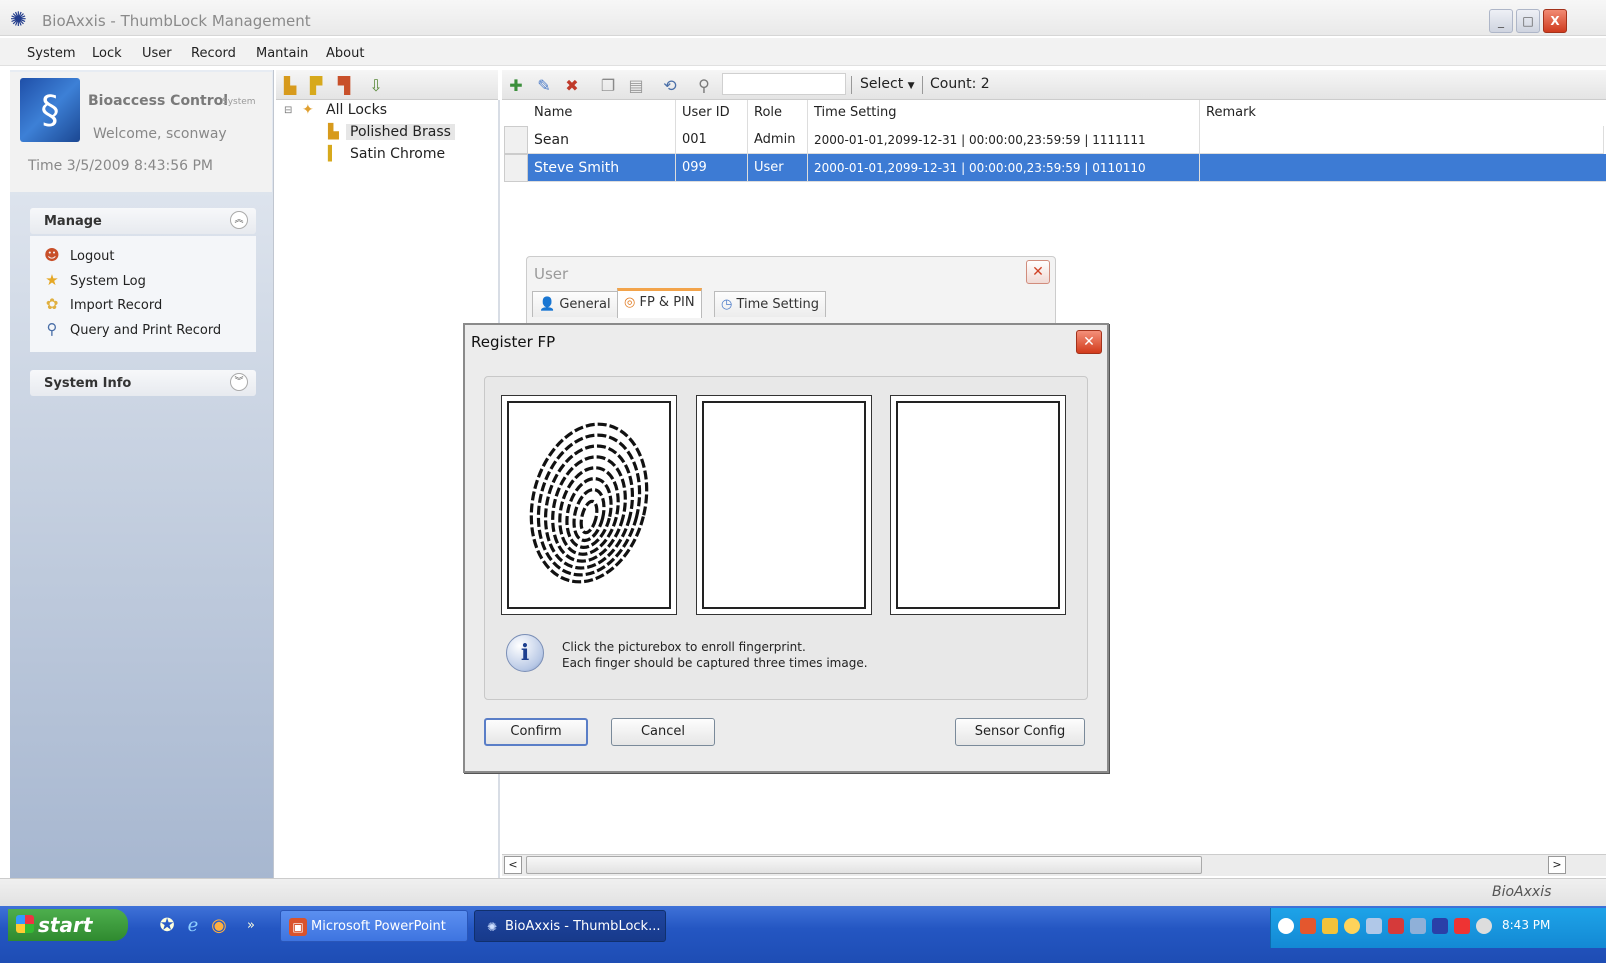  I want to click on system-info-panel-header: System Info ︾, so click(143, 383).